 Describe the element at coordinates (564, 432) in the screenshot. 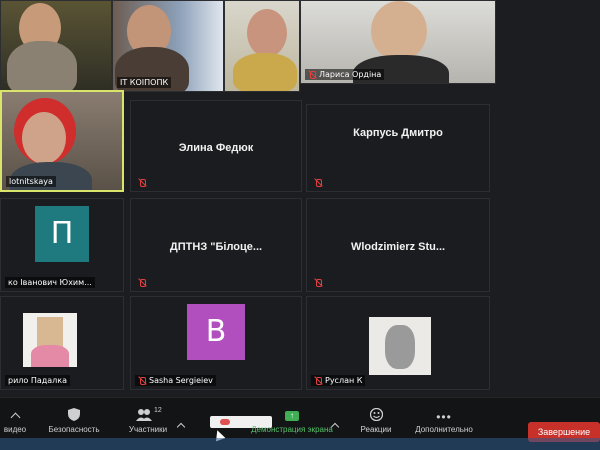

I see `end-meeting-label: Завершение` at that location.